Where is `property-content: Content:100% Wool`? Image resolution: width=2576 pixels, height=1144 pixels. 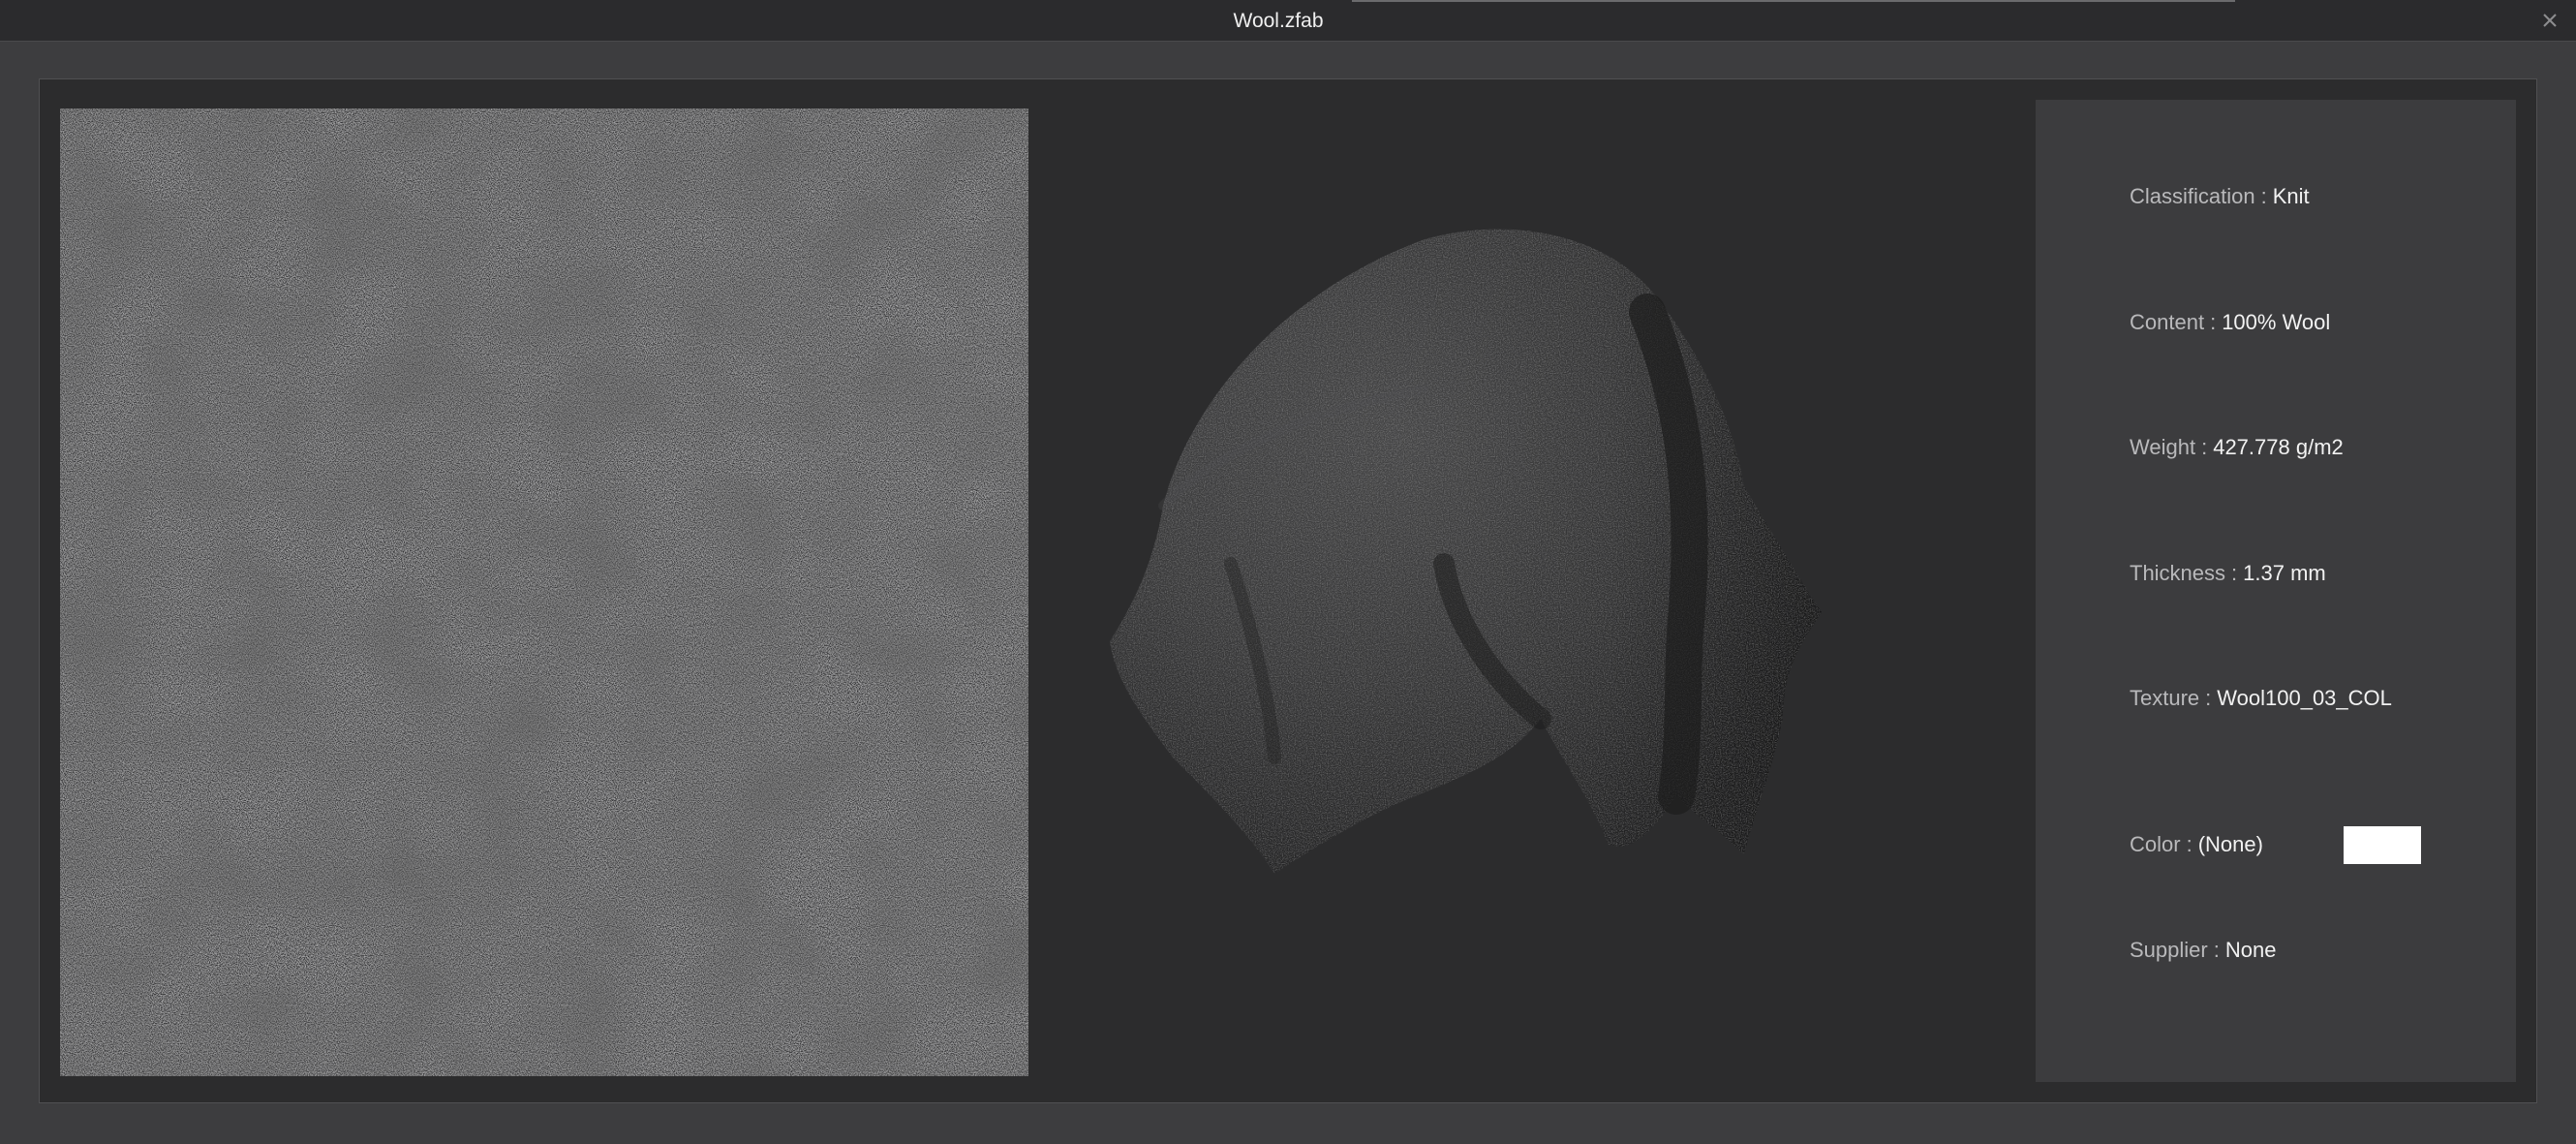 property-content: Content:100% Wool is located at coordinates (2230, 322).